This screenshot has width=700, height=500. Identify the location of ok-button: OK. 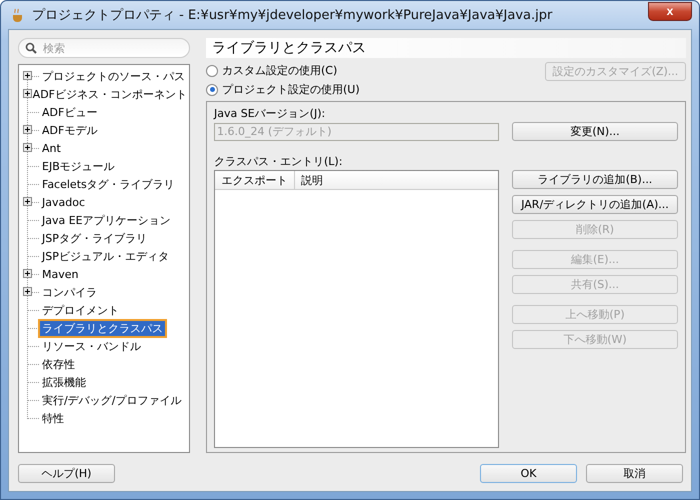
(528, 473).